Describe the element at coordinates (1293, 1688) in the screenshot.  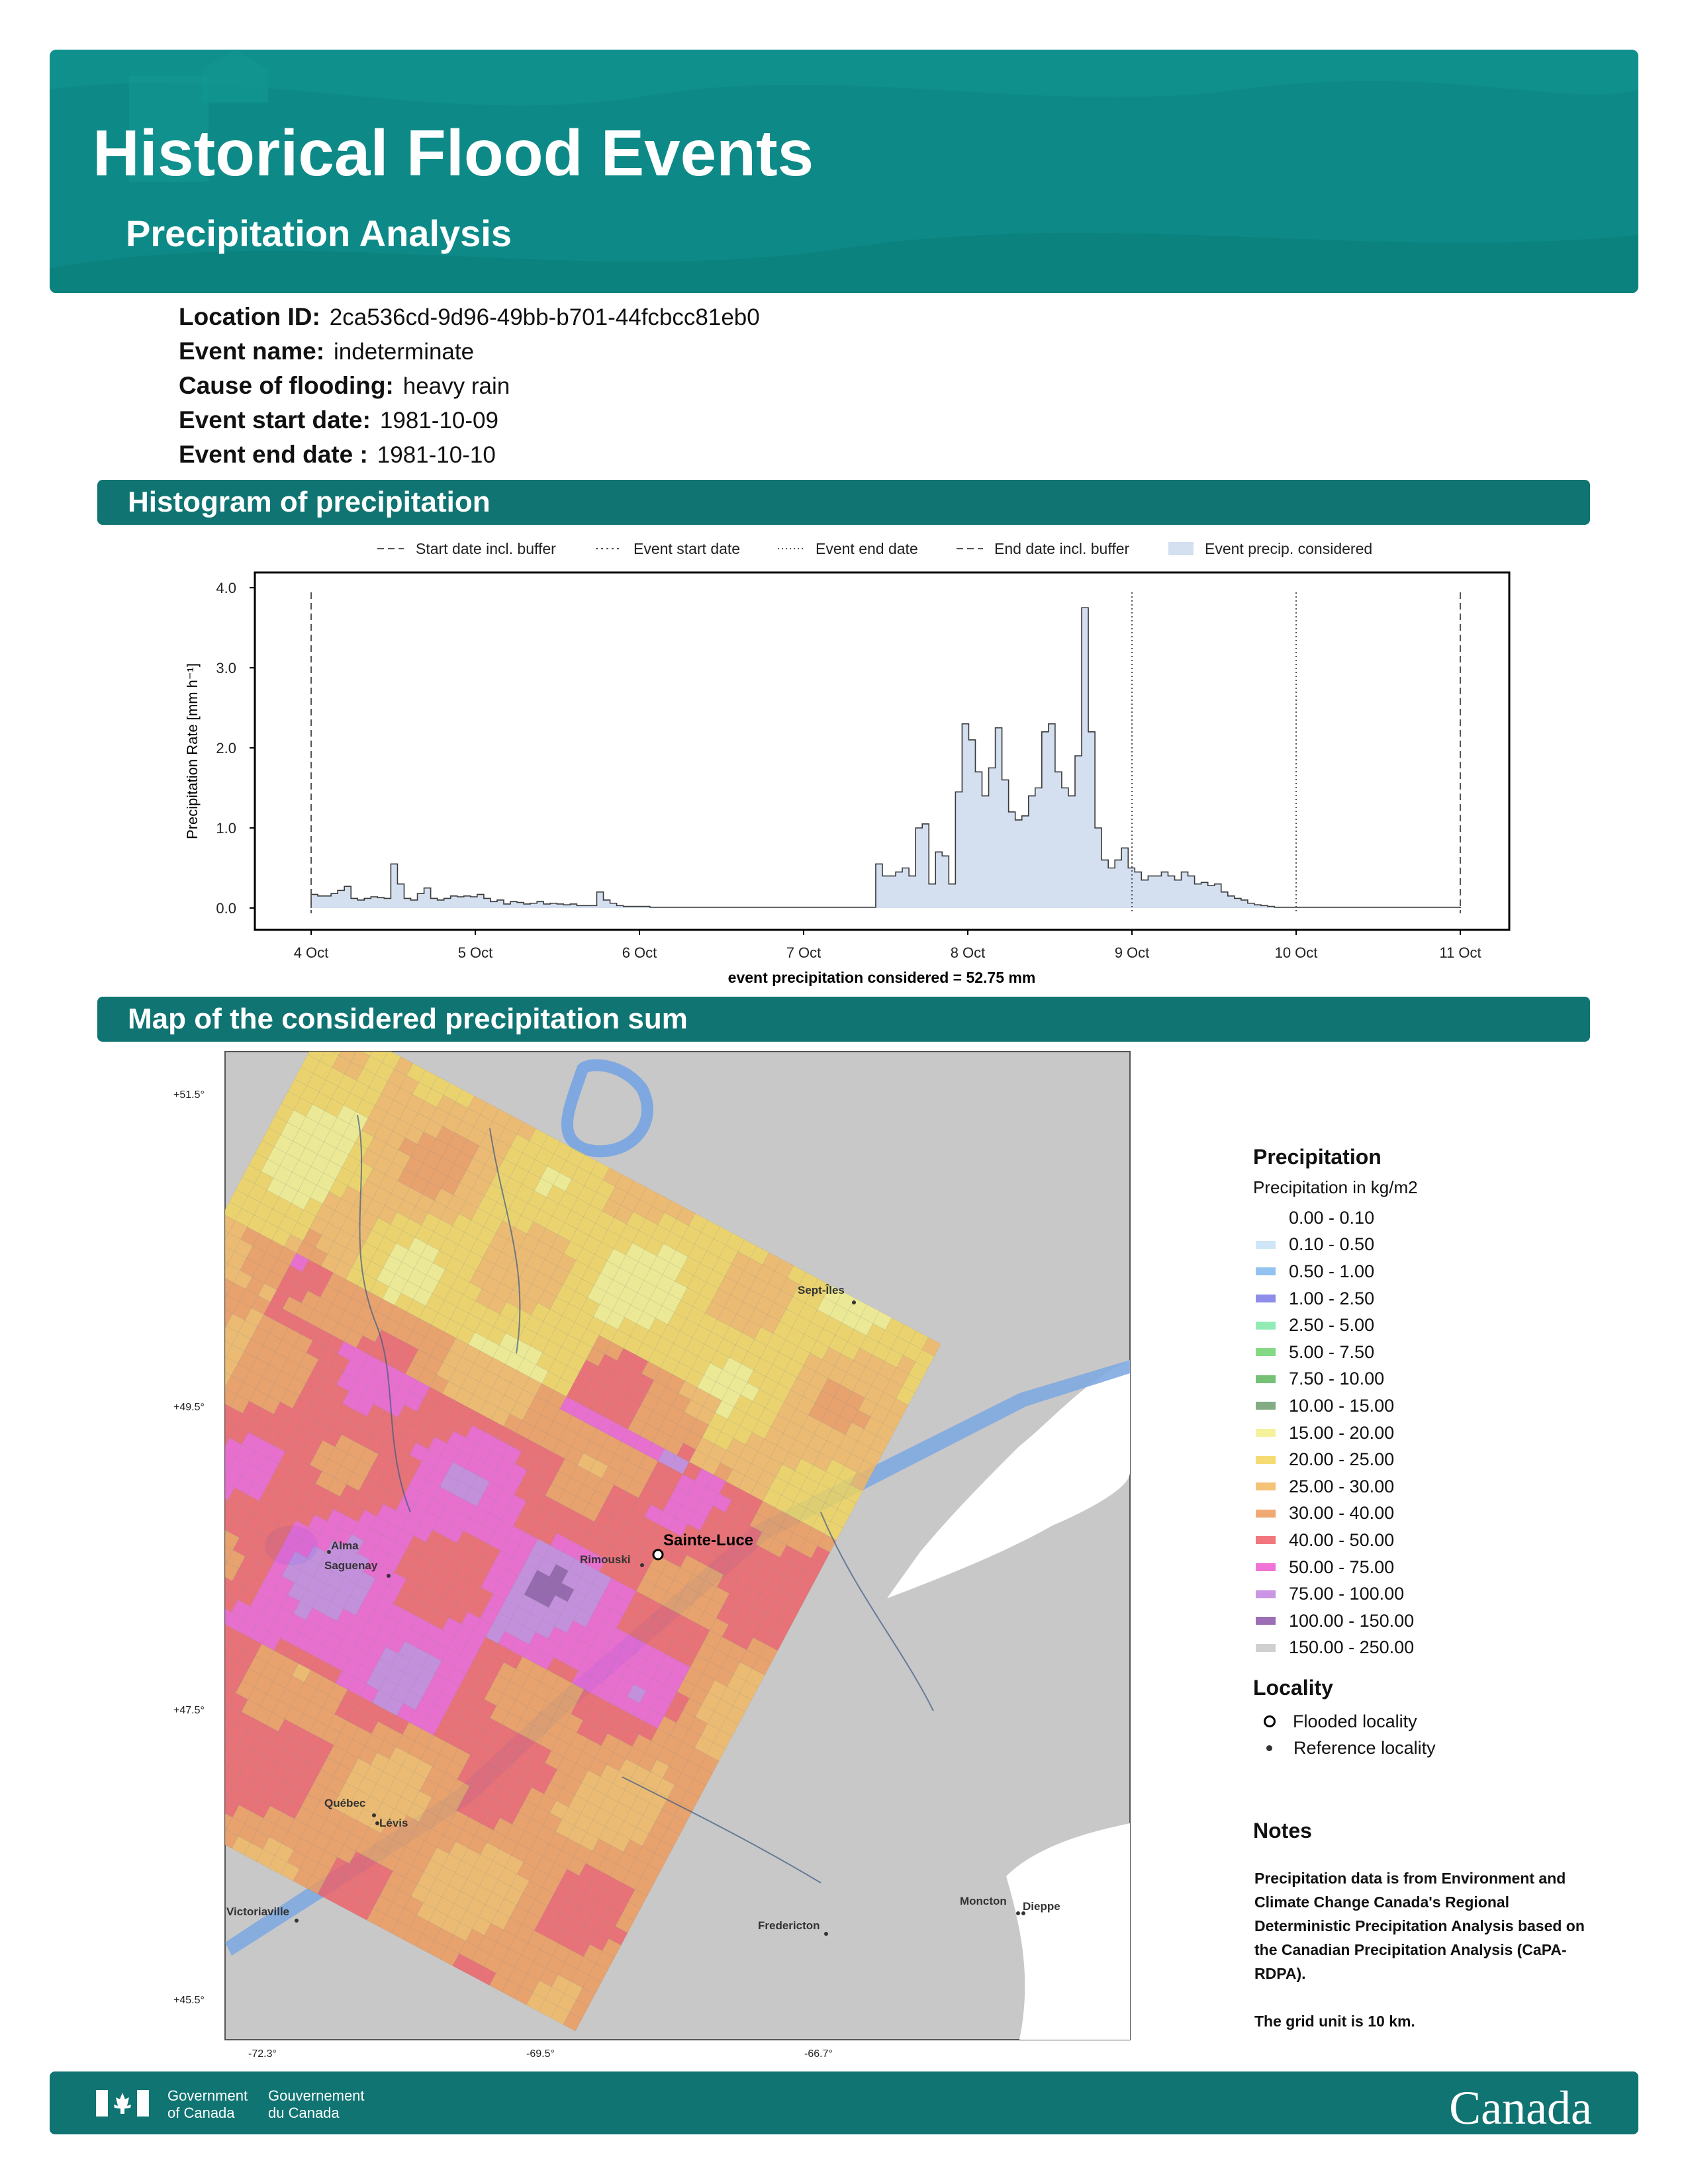
I see `locality-title: Locality` at that location.